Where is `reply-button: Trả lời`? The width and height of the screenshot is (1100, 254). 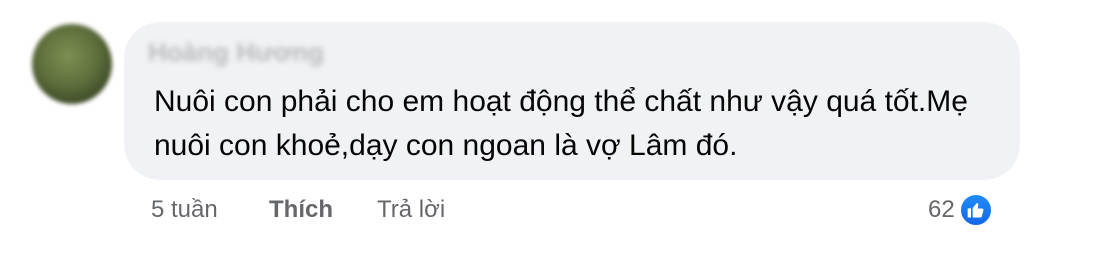 reply-button: Trả lời is located at coordinates (411, 210).